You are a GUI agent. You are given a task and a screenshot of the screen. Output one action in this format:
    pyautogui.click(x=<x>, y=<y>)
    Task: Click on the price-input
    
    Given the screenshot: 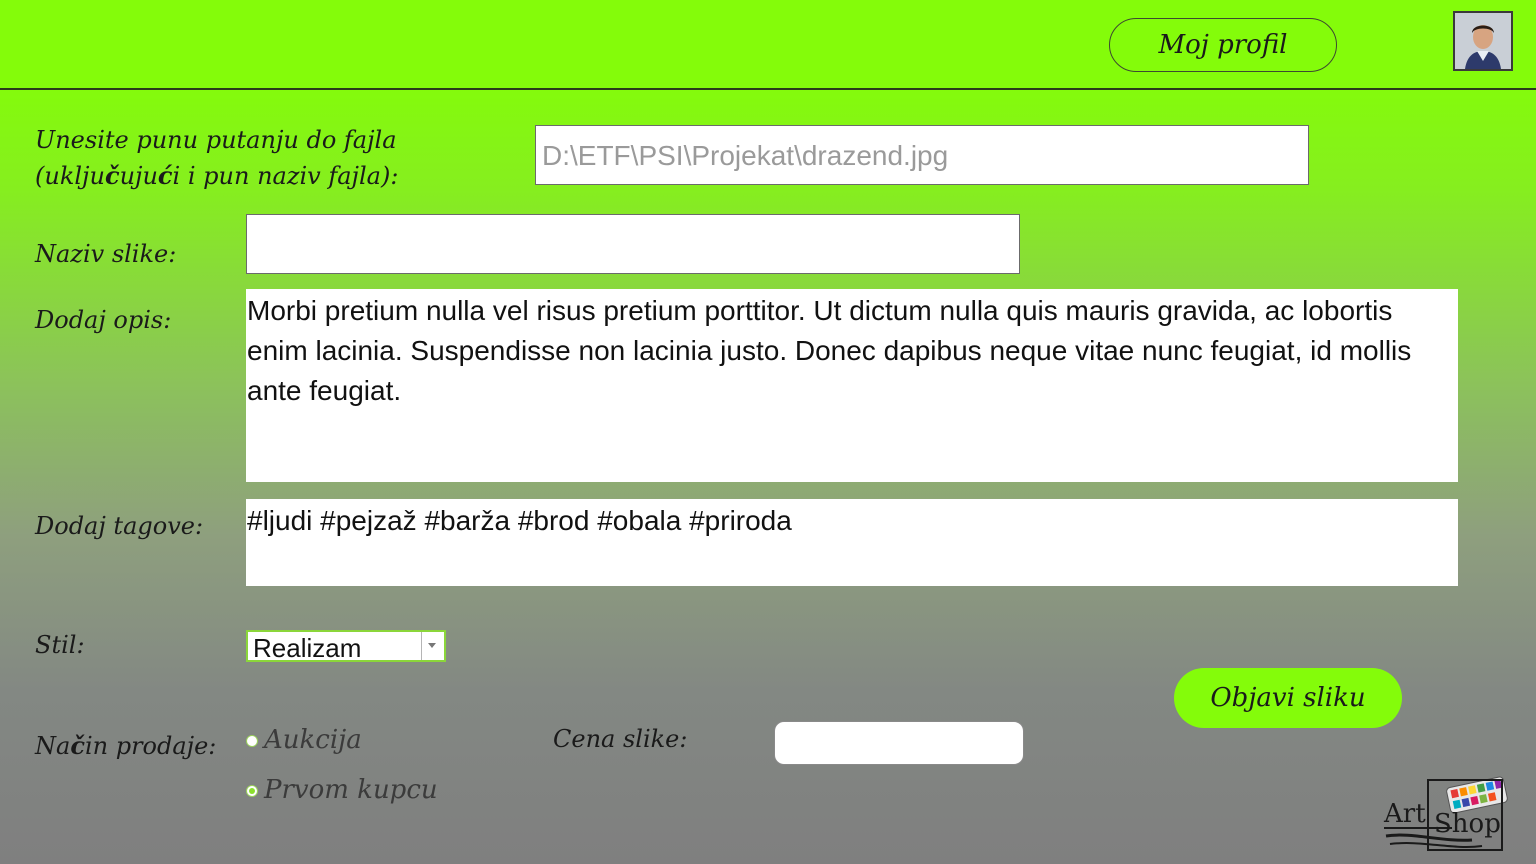 What is the action you would take?
    pyautogui.click(x=899, y=743)
    